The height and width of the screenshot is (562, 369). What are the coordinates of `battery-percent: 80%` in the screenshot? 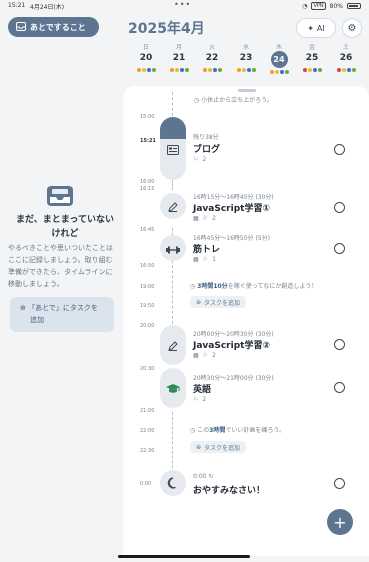 It's located at (336, 6).